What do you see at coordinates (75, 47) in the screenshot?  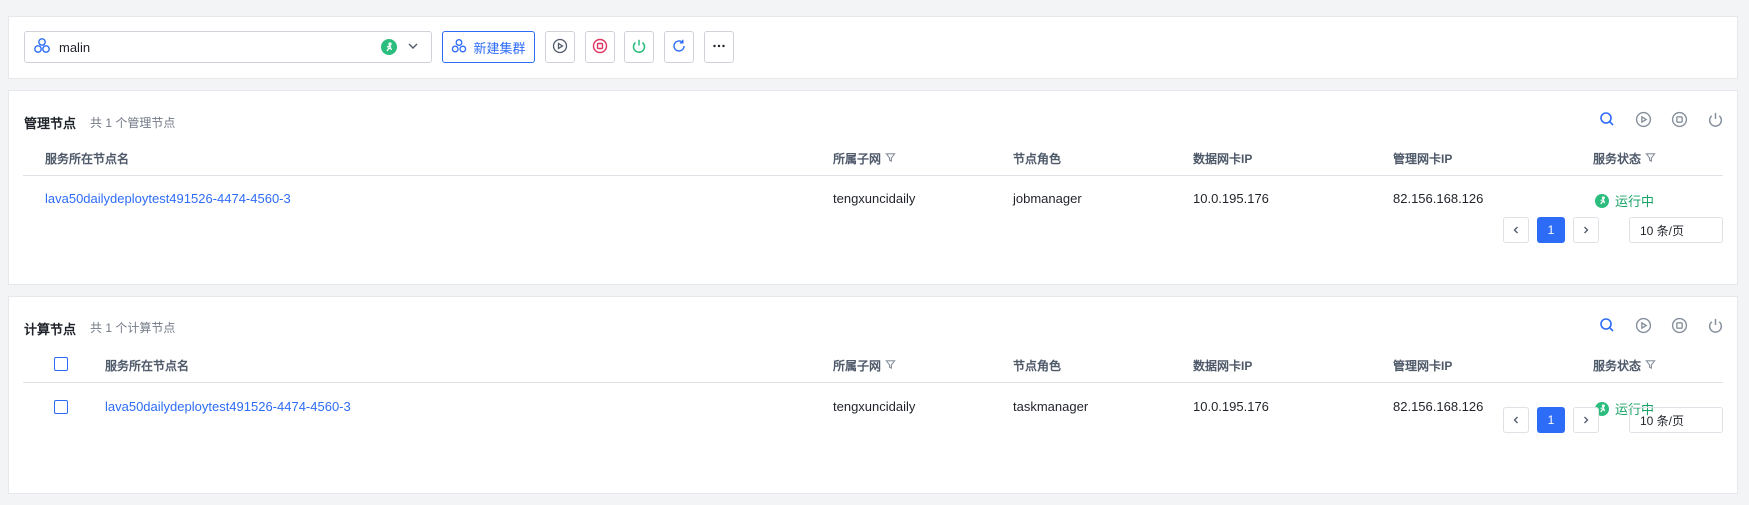 I see `cluster-name: malin` at bounding box center [75, 47].